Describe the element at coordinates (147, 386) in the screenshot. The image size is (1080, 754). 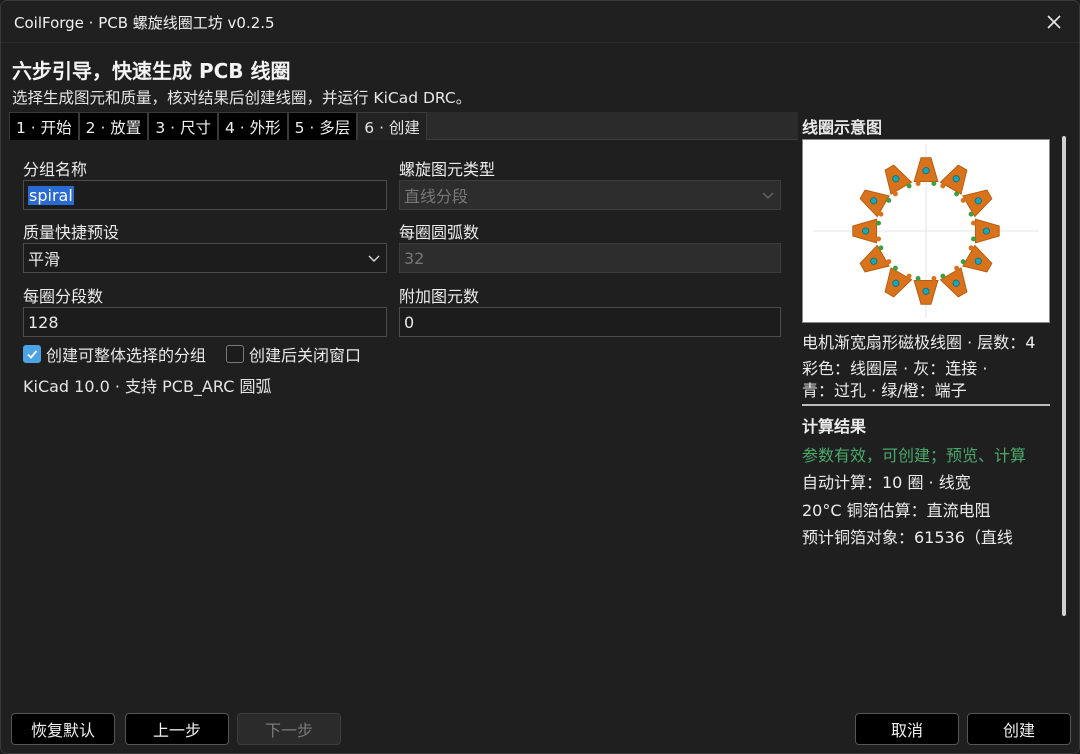
I see `version-note: KiCad 10.0 · 支持 PCB_ARC 圆弧` at that location.